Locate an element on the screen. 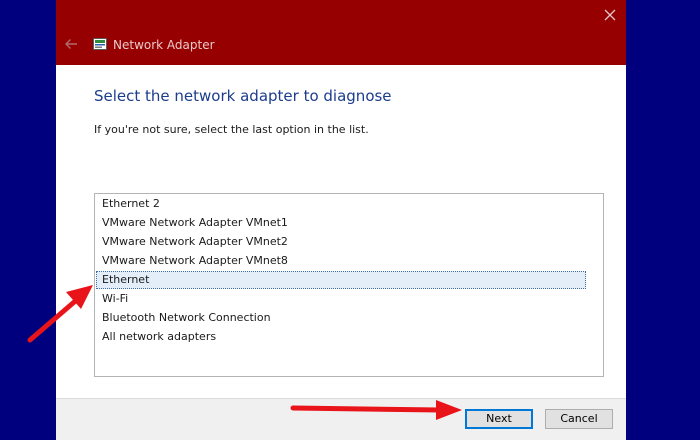 This screenshot has height=440, width=700. list-item: Ethernet 2 is located at coordinates (341, 204).